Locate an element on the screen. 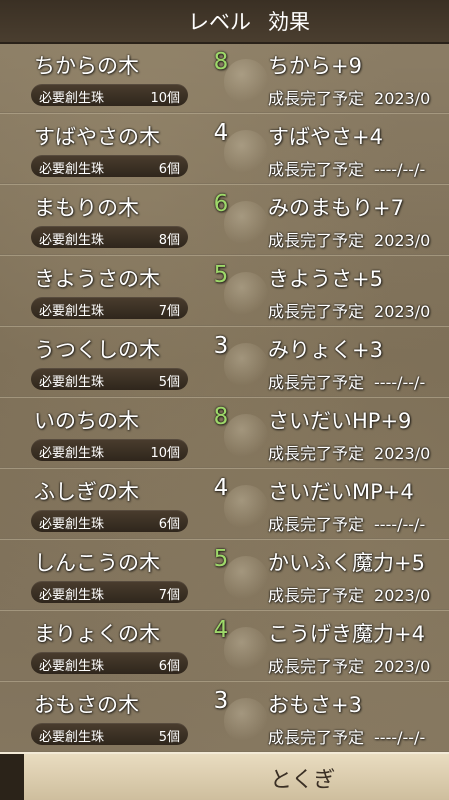  bottom-edge is located at coordinates (12, 777).